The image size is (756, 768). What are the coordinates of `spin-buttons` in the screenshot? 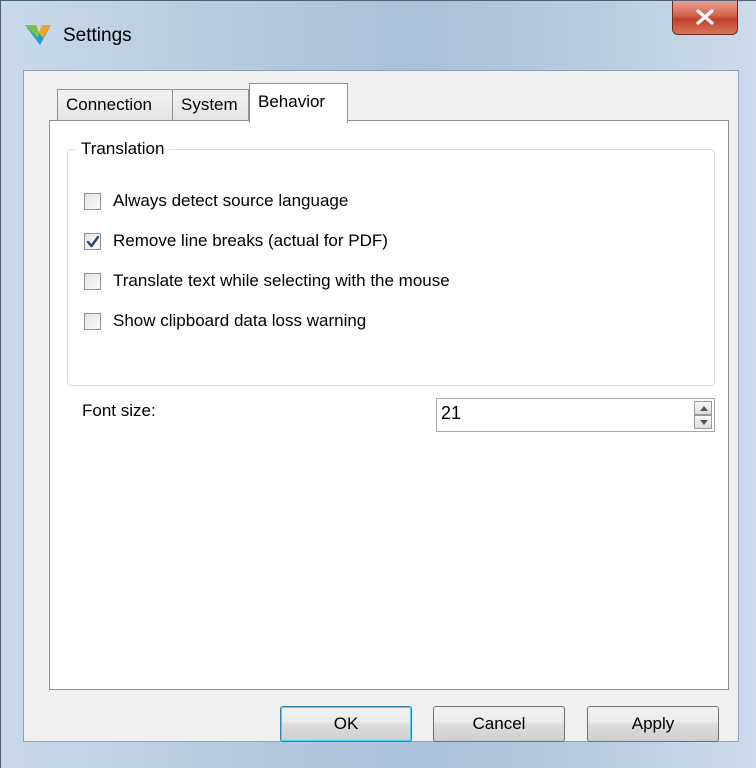 It's located at (703, 415).